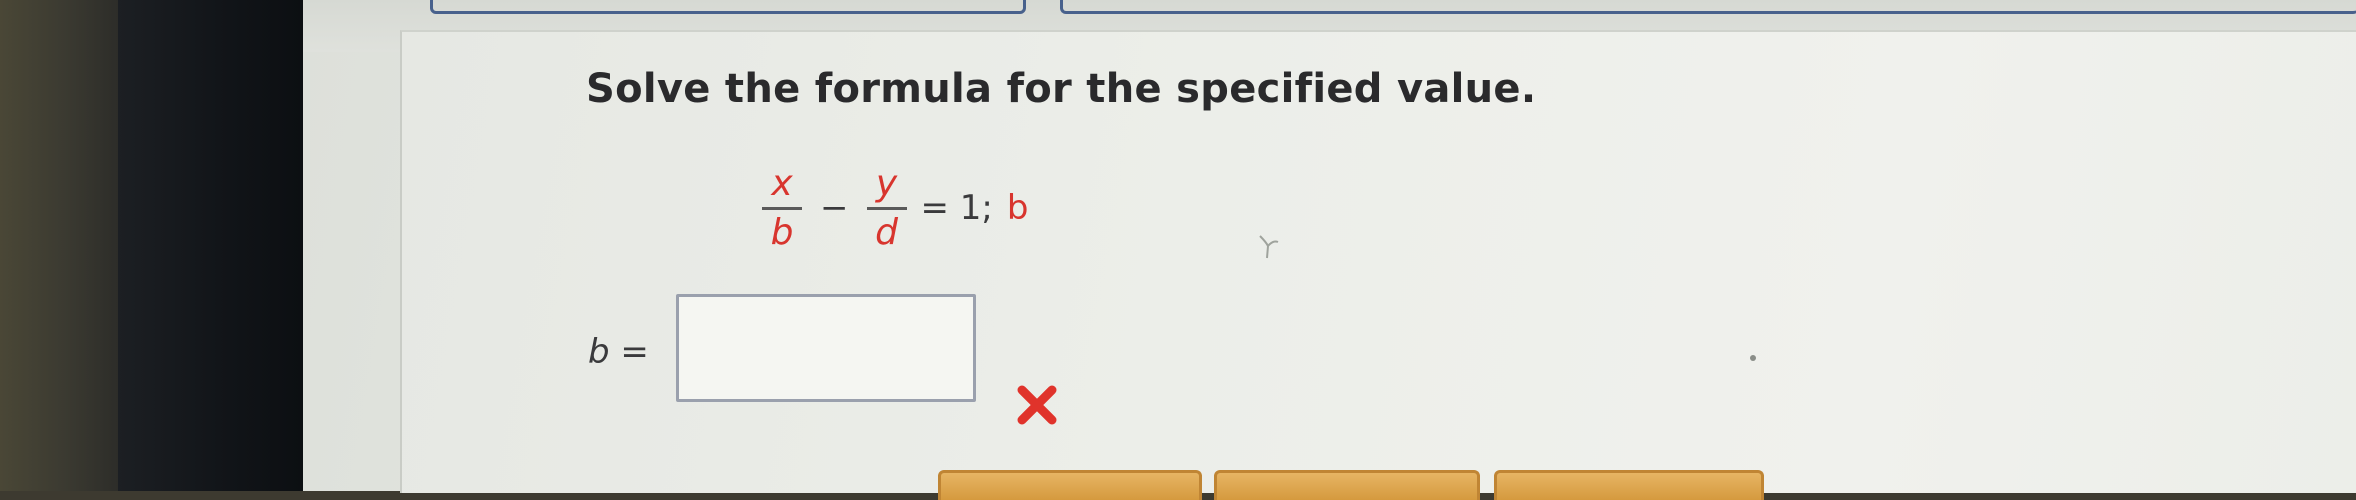 The height and width of the screenshot is (500, 2356). I want to click on fraction-y-over-d: y d, so click(886, 207).